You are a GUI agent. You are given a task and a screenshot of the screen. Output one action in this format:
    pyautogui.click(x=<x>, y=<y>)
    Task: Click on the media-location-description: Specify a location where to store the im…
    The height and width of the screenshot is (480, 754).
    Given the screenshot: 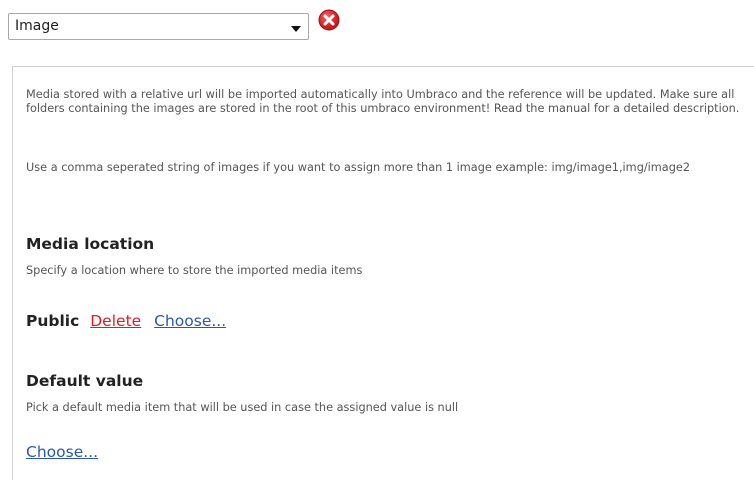 What is the action you would take?
    pyautogui.click(x=194, y=270)
    